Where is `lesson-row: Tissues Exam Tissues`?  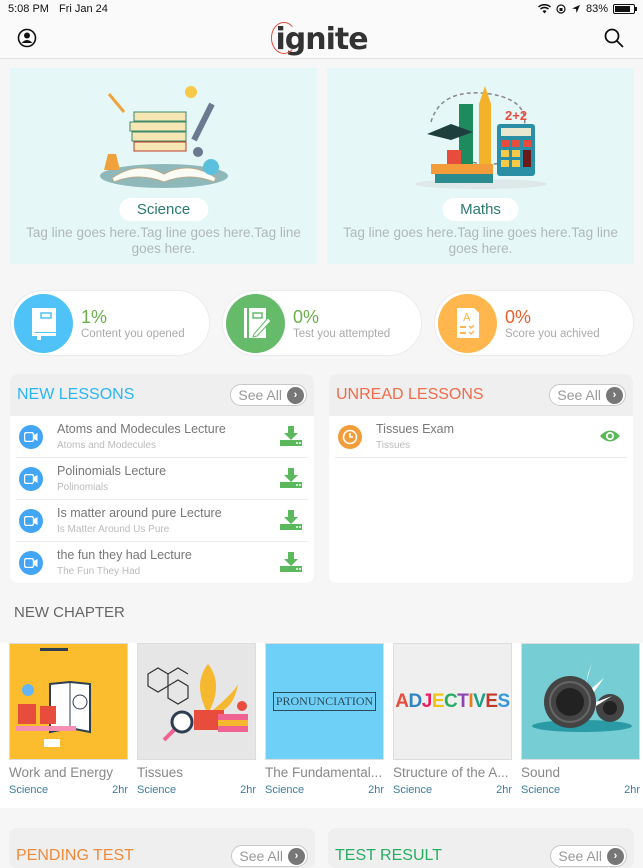 lesson-row: Tissues Exam Tissues is located at coordinates (481, 437).